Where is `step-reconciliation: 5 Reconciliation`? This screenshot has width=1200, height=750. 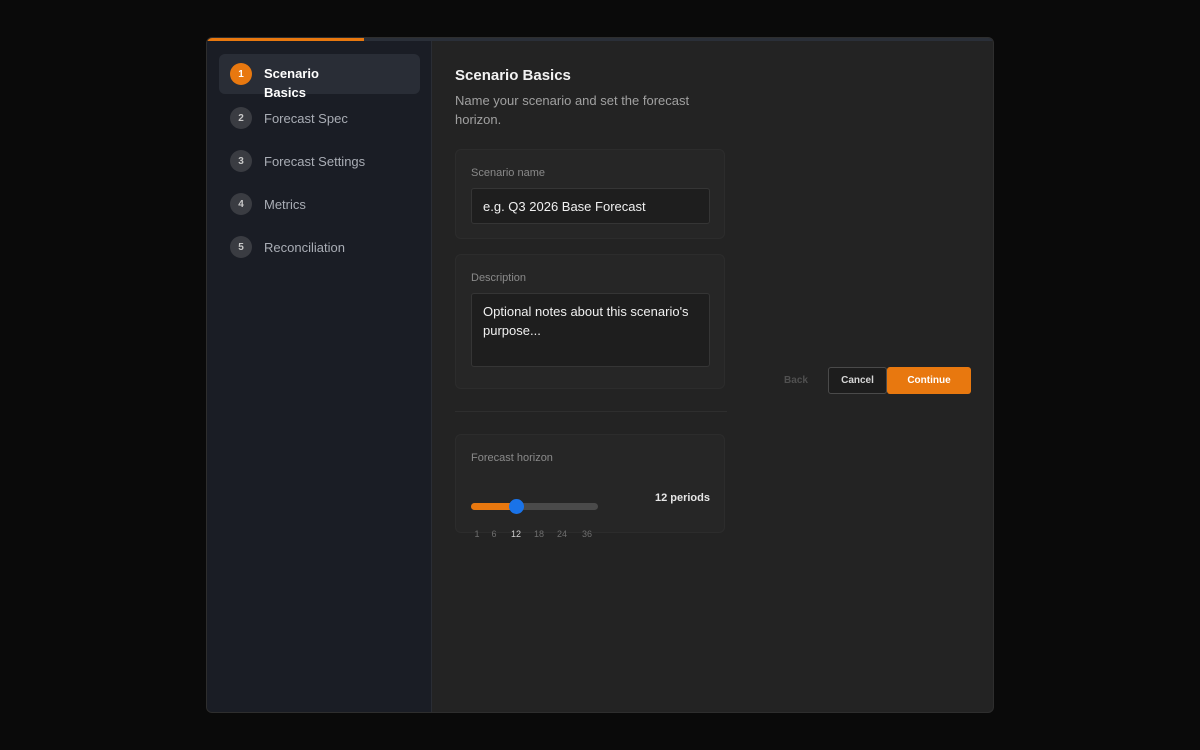
step-reconciliation: 5 Reconciliation is located at coordinates (319, 247).